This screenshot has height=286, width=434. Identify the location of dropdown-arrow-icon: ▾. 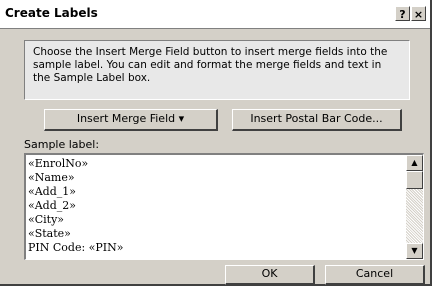
(181, 118).